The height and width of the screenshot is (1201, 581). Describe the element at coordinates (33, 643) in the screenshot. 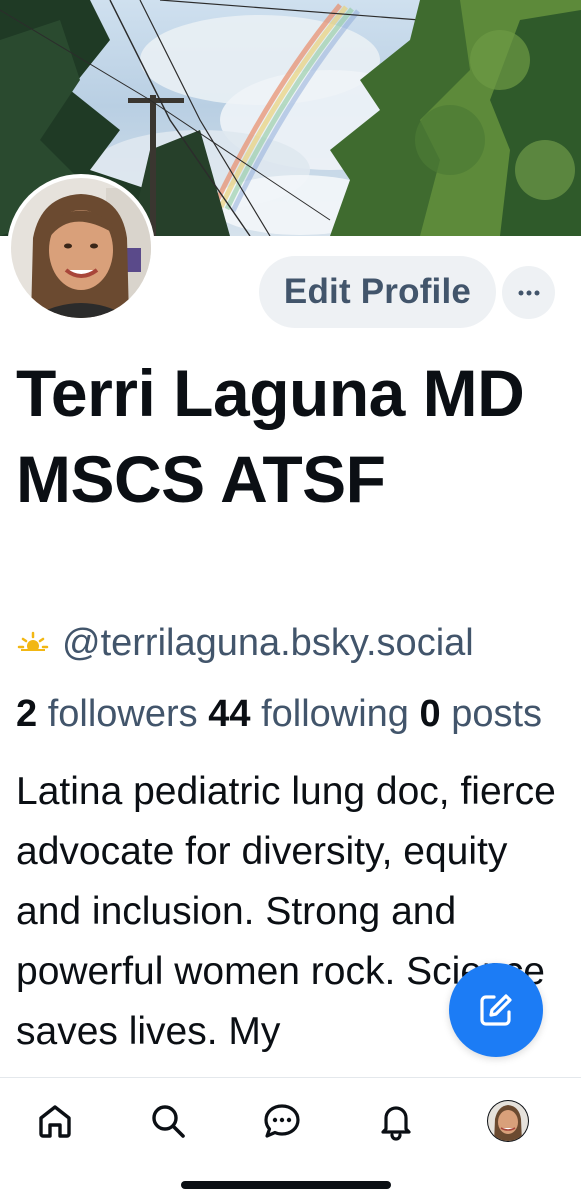

I see `sun-emoji-icon` at that location.